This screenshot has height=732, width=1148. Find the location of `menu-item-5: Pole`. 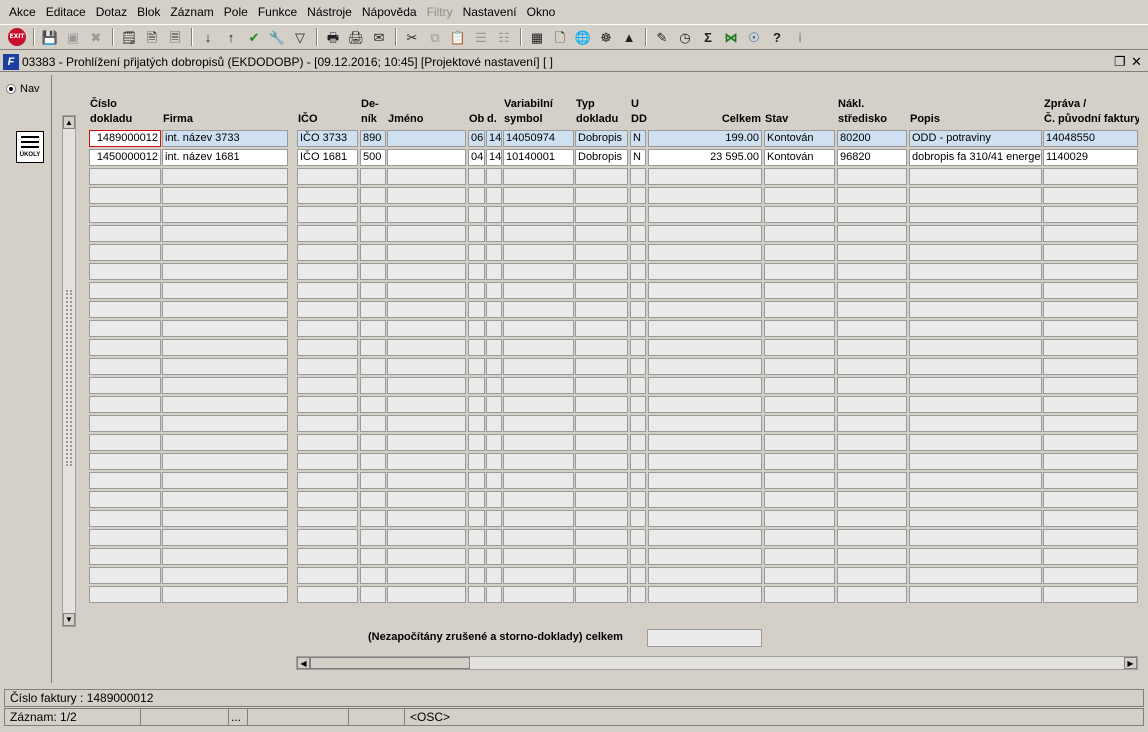

menu-item-5: Pole is located at coordinates (236, 12).